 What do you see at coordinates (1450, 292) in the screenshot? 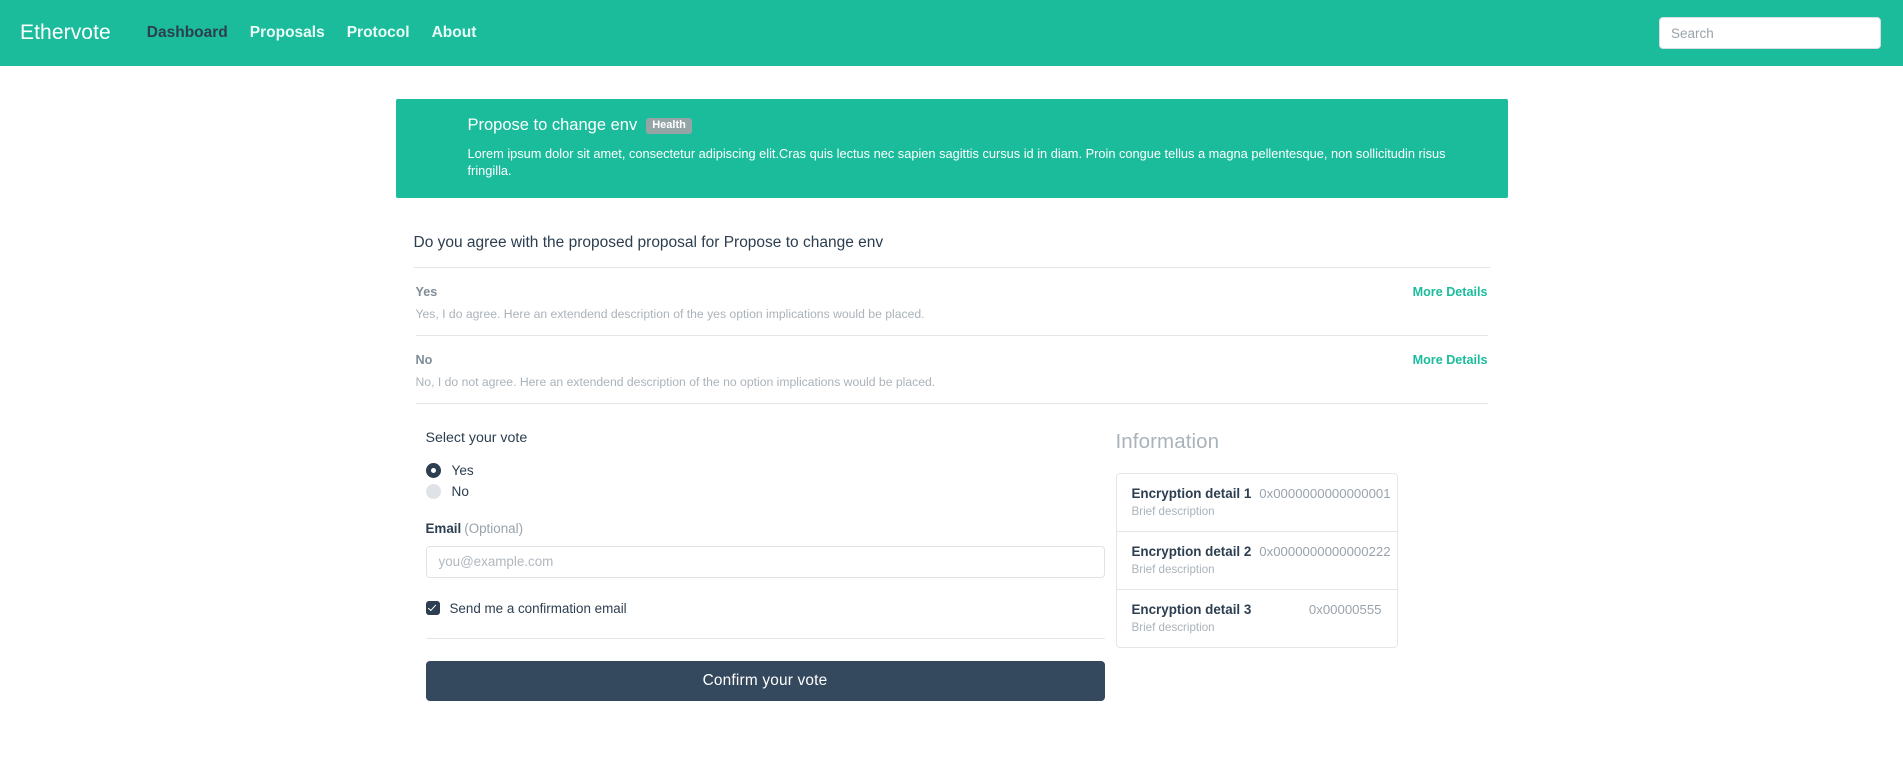
I see `more-details-link-yes: More Details` at bounding box center [1450, 292].